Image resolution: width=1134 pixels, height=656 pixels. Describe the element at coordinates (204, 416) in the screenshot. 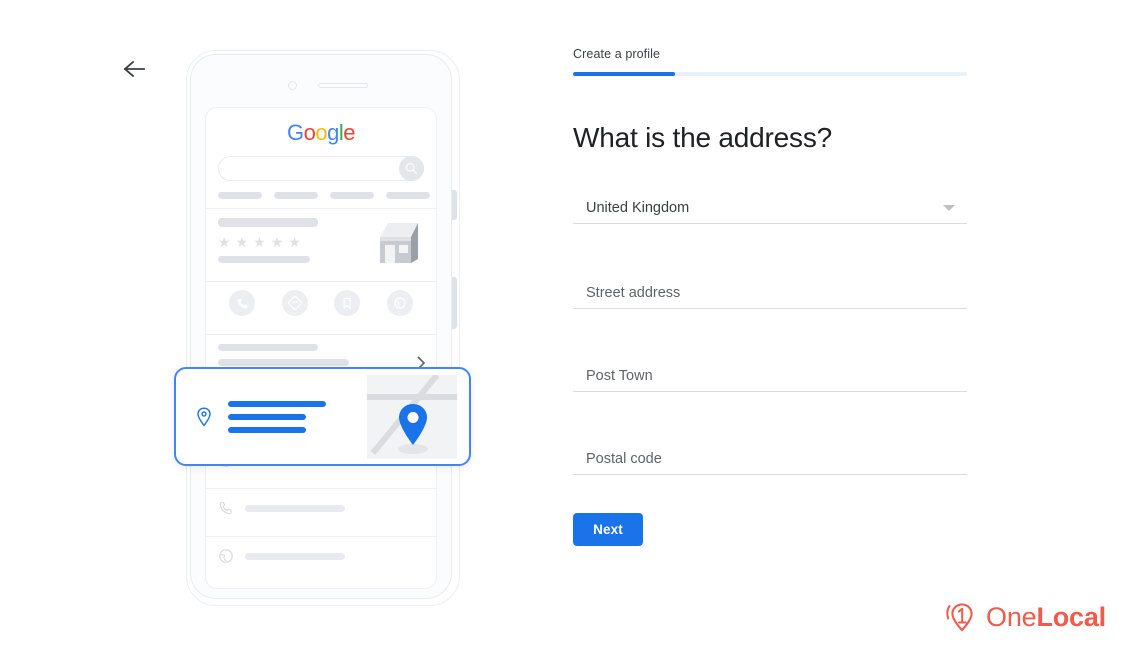

I see `location-pin-outline-icon` at that location.